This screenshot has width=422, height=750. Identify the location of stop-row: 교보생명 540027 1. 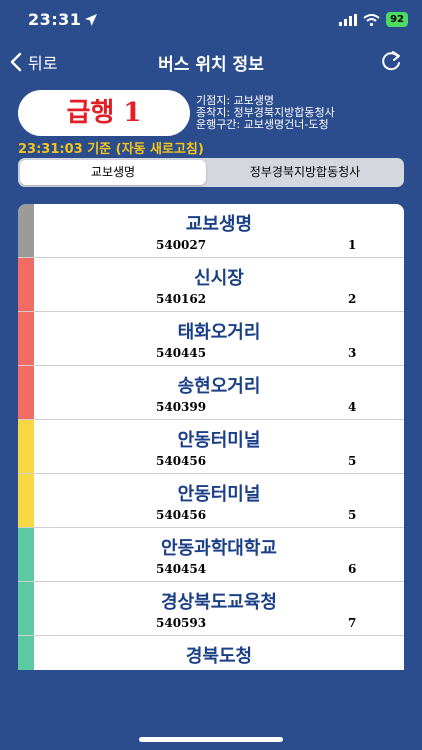
(211, 231).